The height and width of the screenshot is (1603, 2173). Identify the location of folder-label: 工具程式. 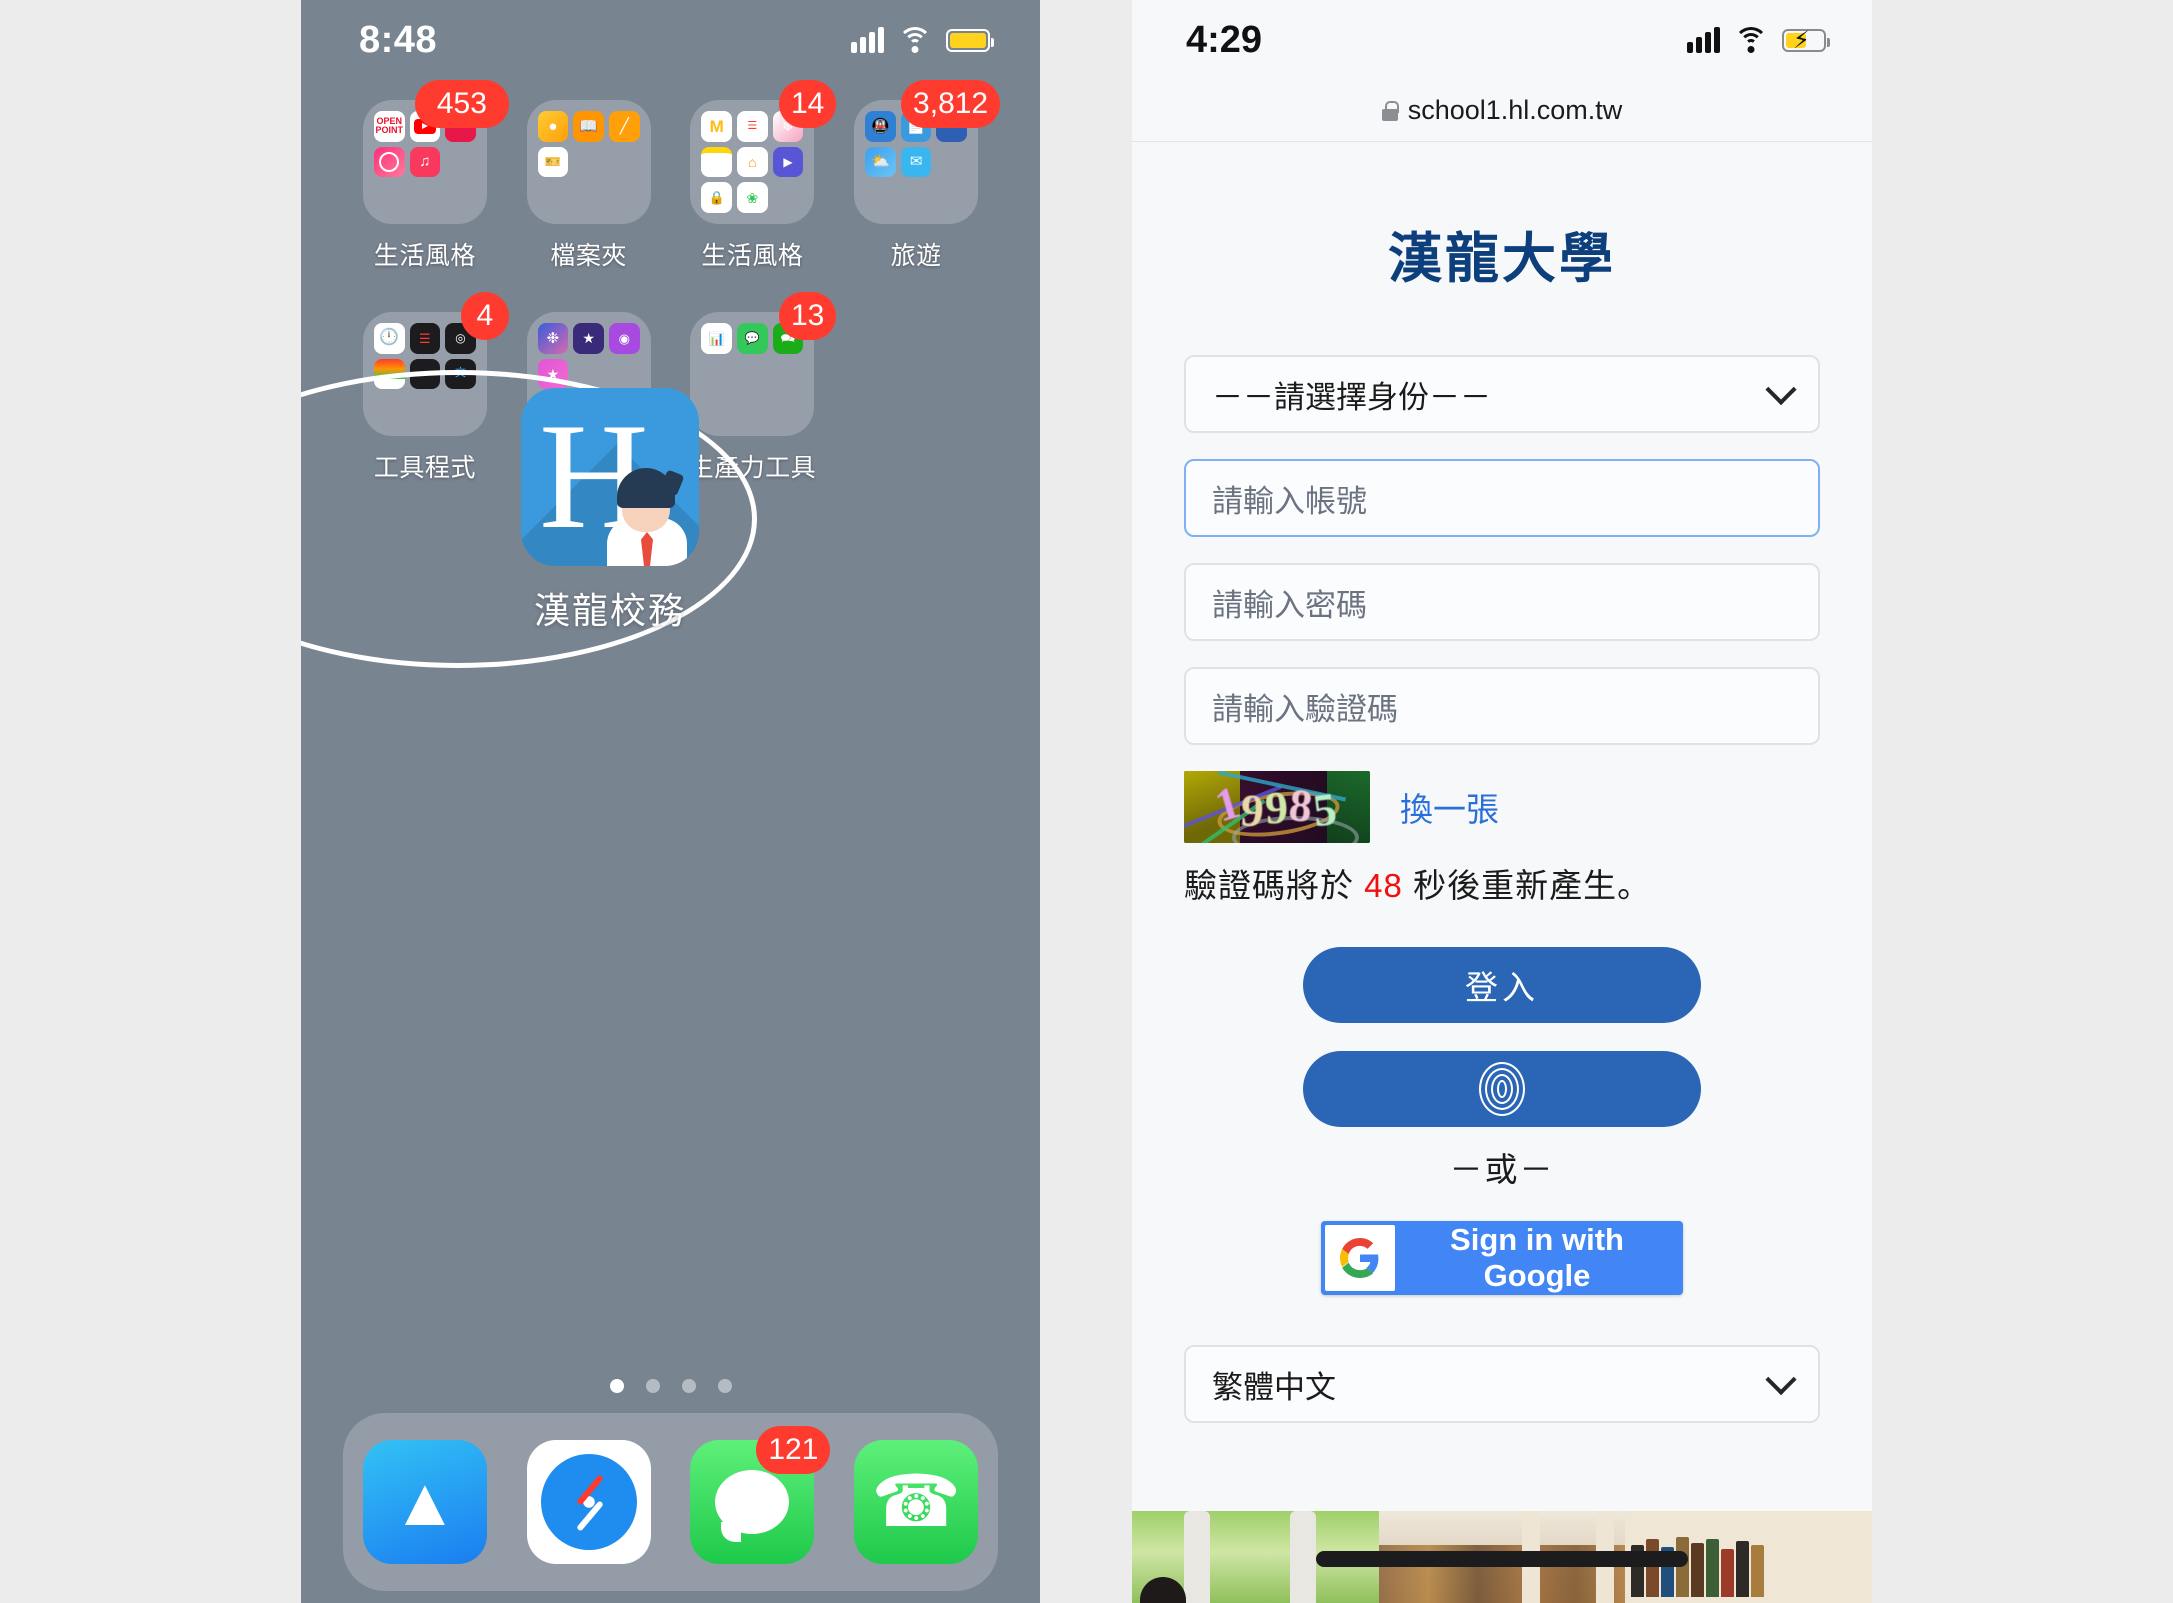
(424, 468).